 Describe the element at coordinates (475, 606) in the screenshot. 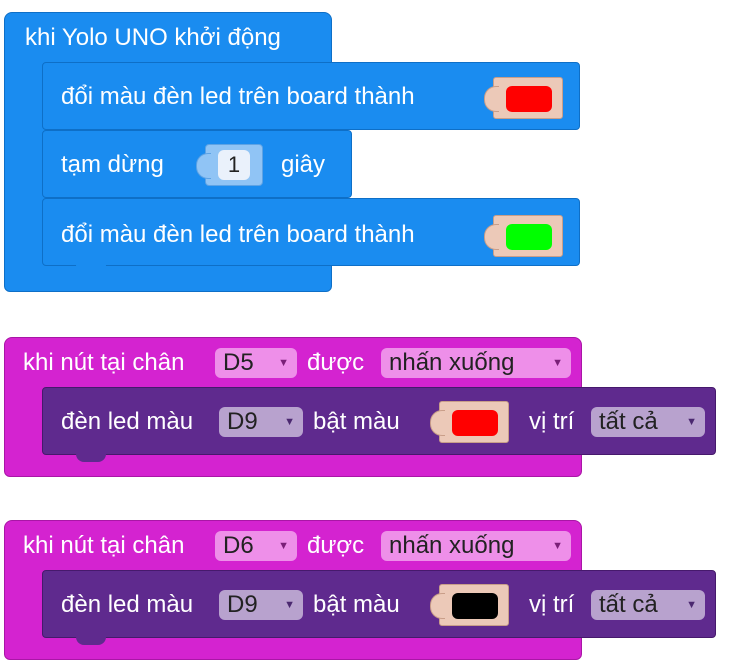

I see `color-swatch-black` at that location.